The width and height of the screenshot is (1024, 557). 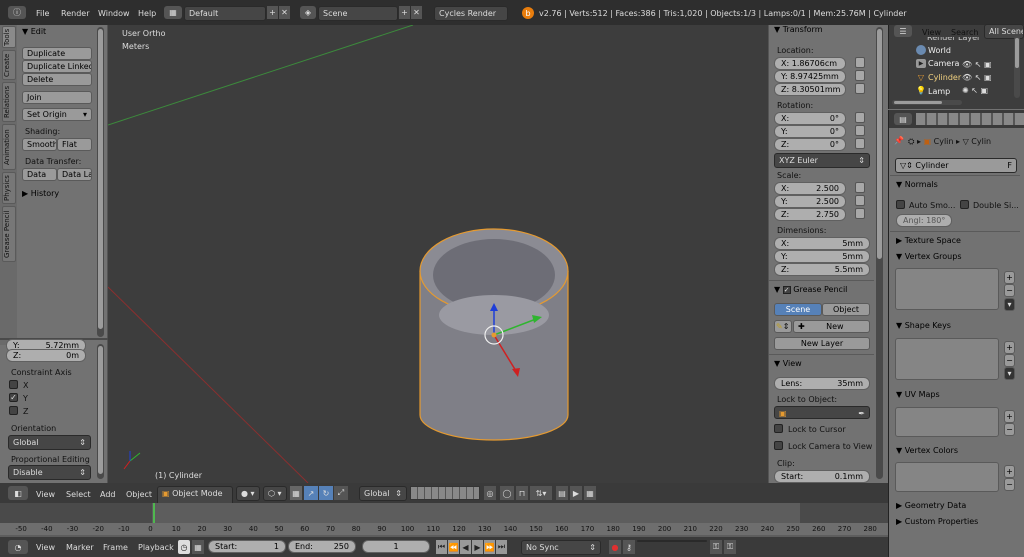 I want to click on vertex-group-menu-button: ▾, so click(x=1009, y=304).